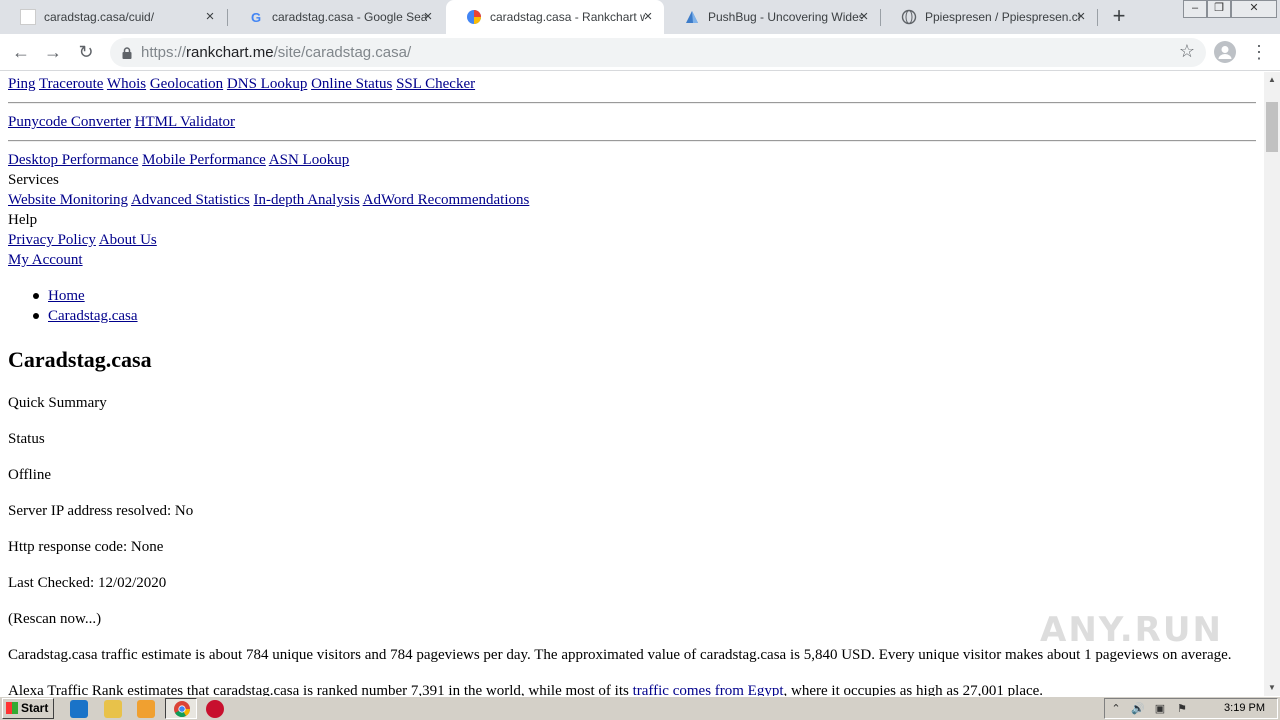 This screenshot has height=720, width=1280. I want to click on folder-icon, so click(113, 709).